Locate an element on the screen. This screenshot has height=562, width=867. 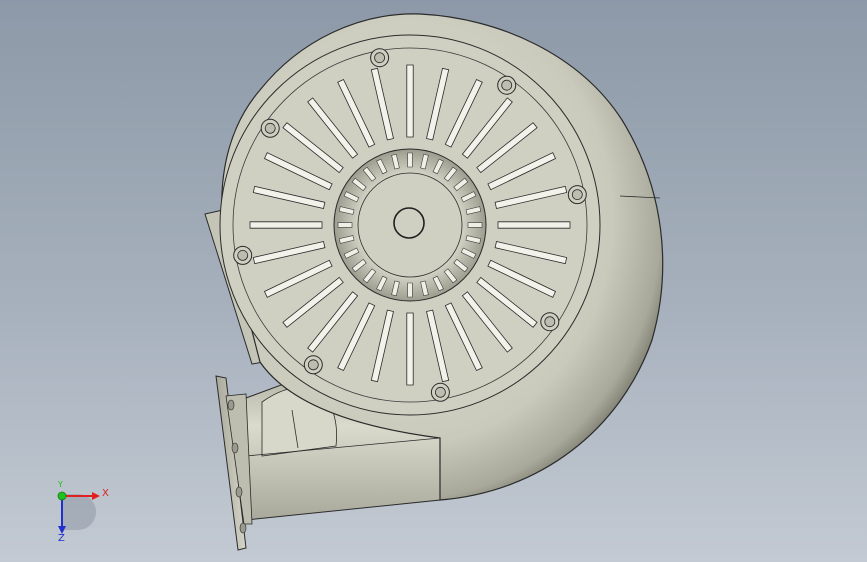
triad-shadow is located at coordinates (79, 512).